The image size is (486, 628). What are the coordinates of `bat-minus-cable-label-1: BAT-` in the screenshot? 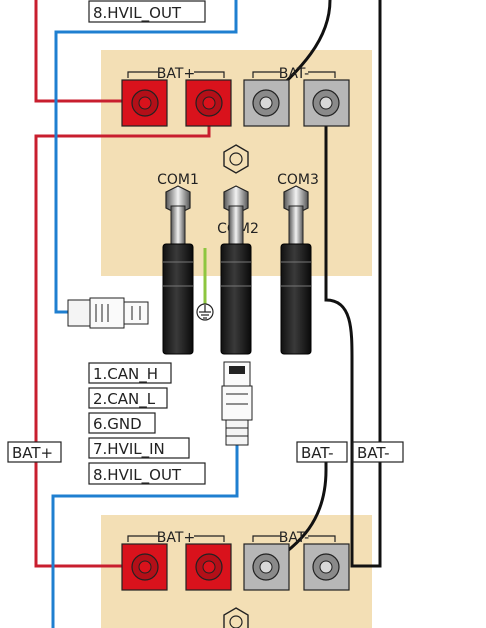 It's located at (317, 453).